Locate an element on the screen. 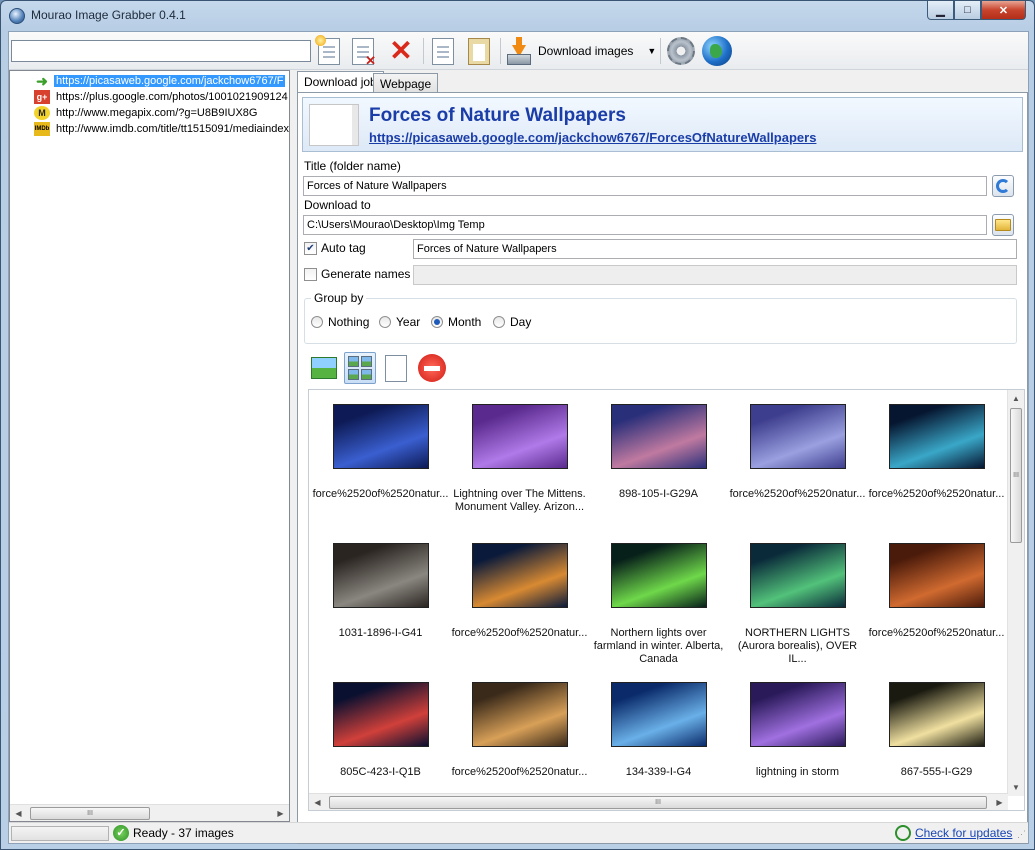 This screenshot has width=1035, height=850. gallery-item: 134-339-I-G4 is located at coordinates (658, 735).